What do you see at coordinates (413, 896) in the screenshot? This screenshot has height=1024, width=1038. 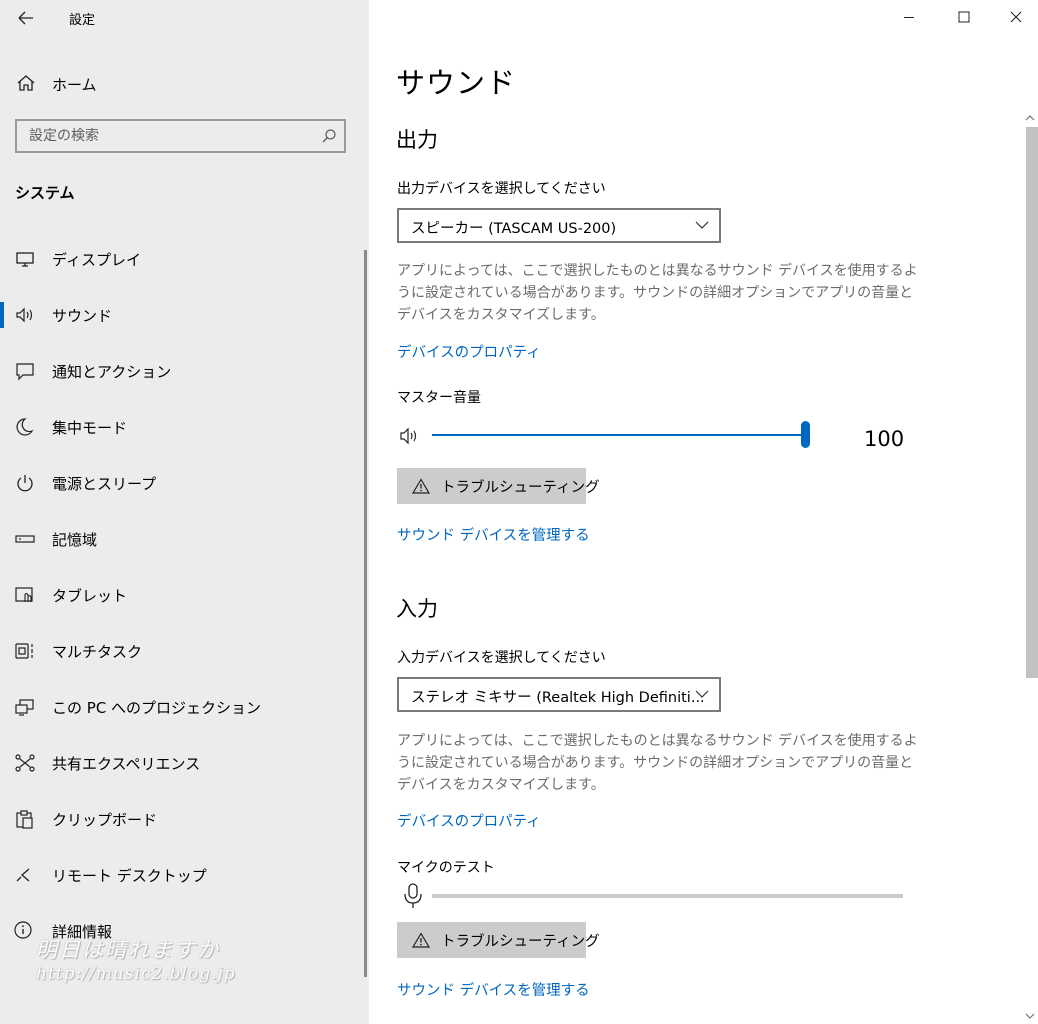 I see `microphone-icon` at bounding box center [413, 896].